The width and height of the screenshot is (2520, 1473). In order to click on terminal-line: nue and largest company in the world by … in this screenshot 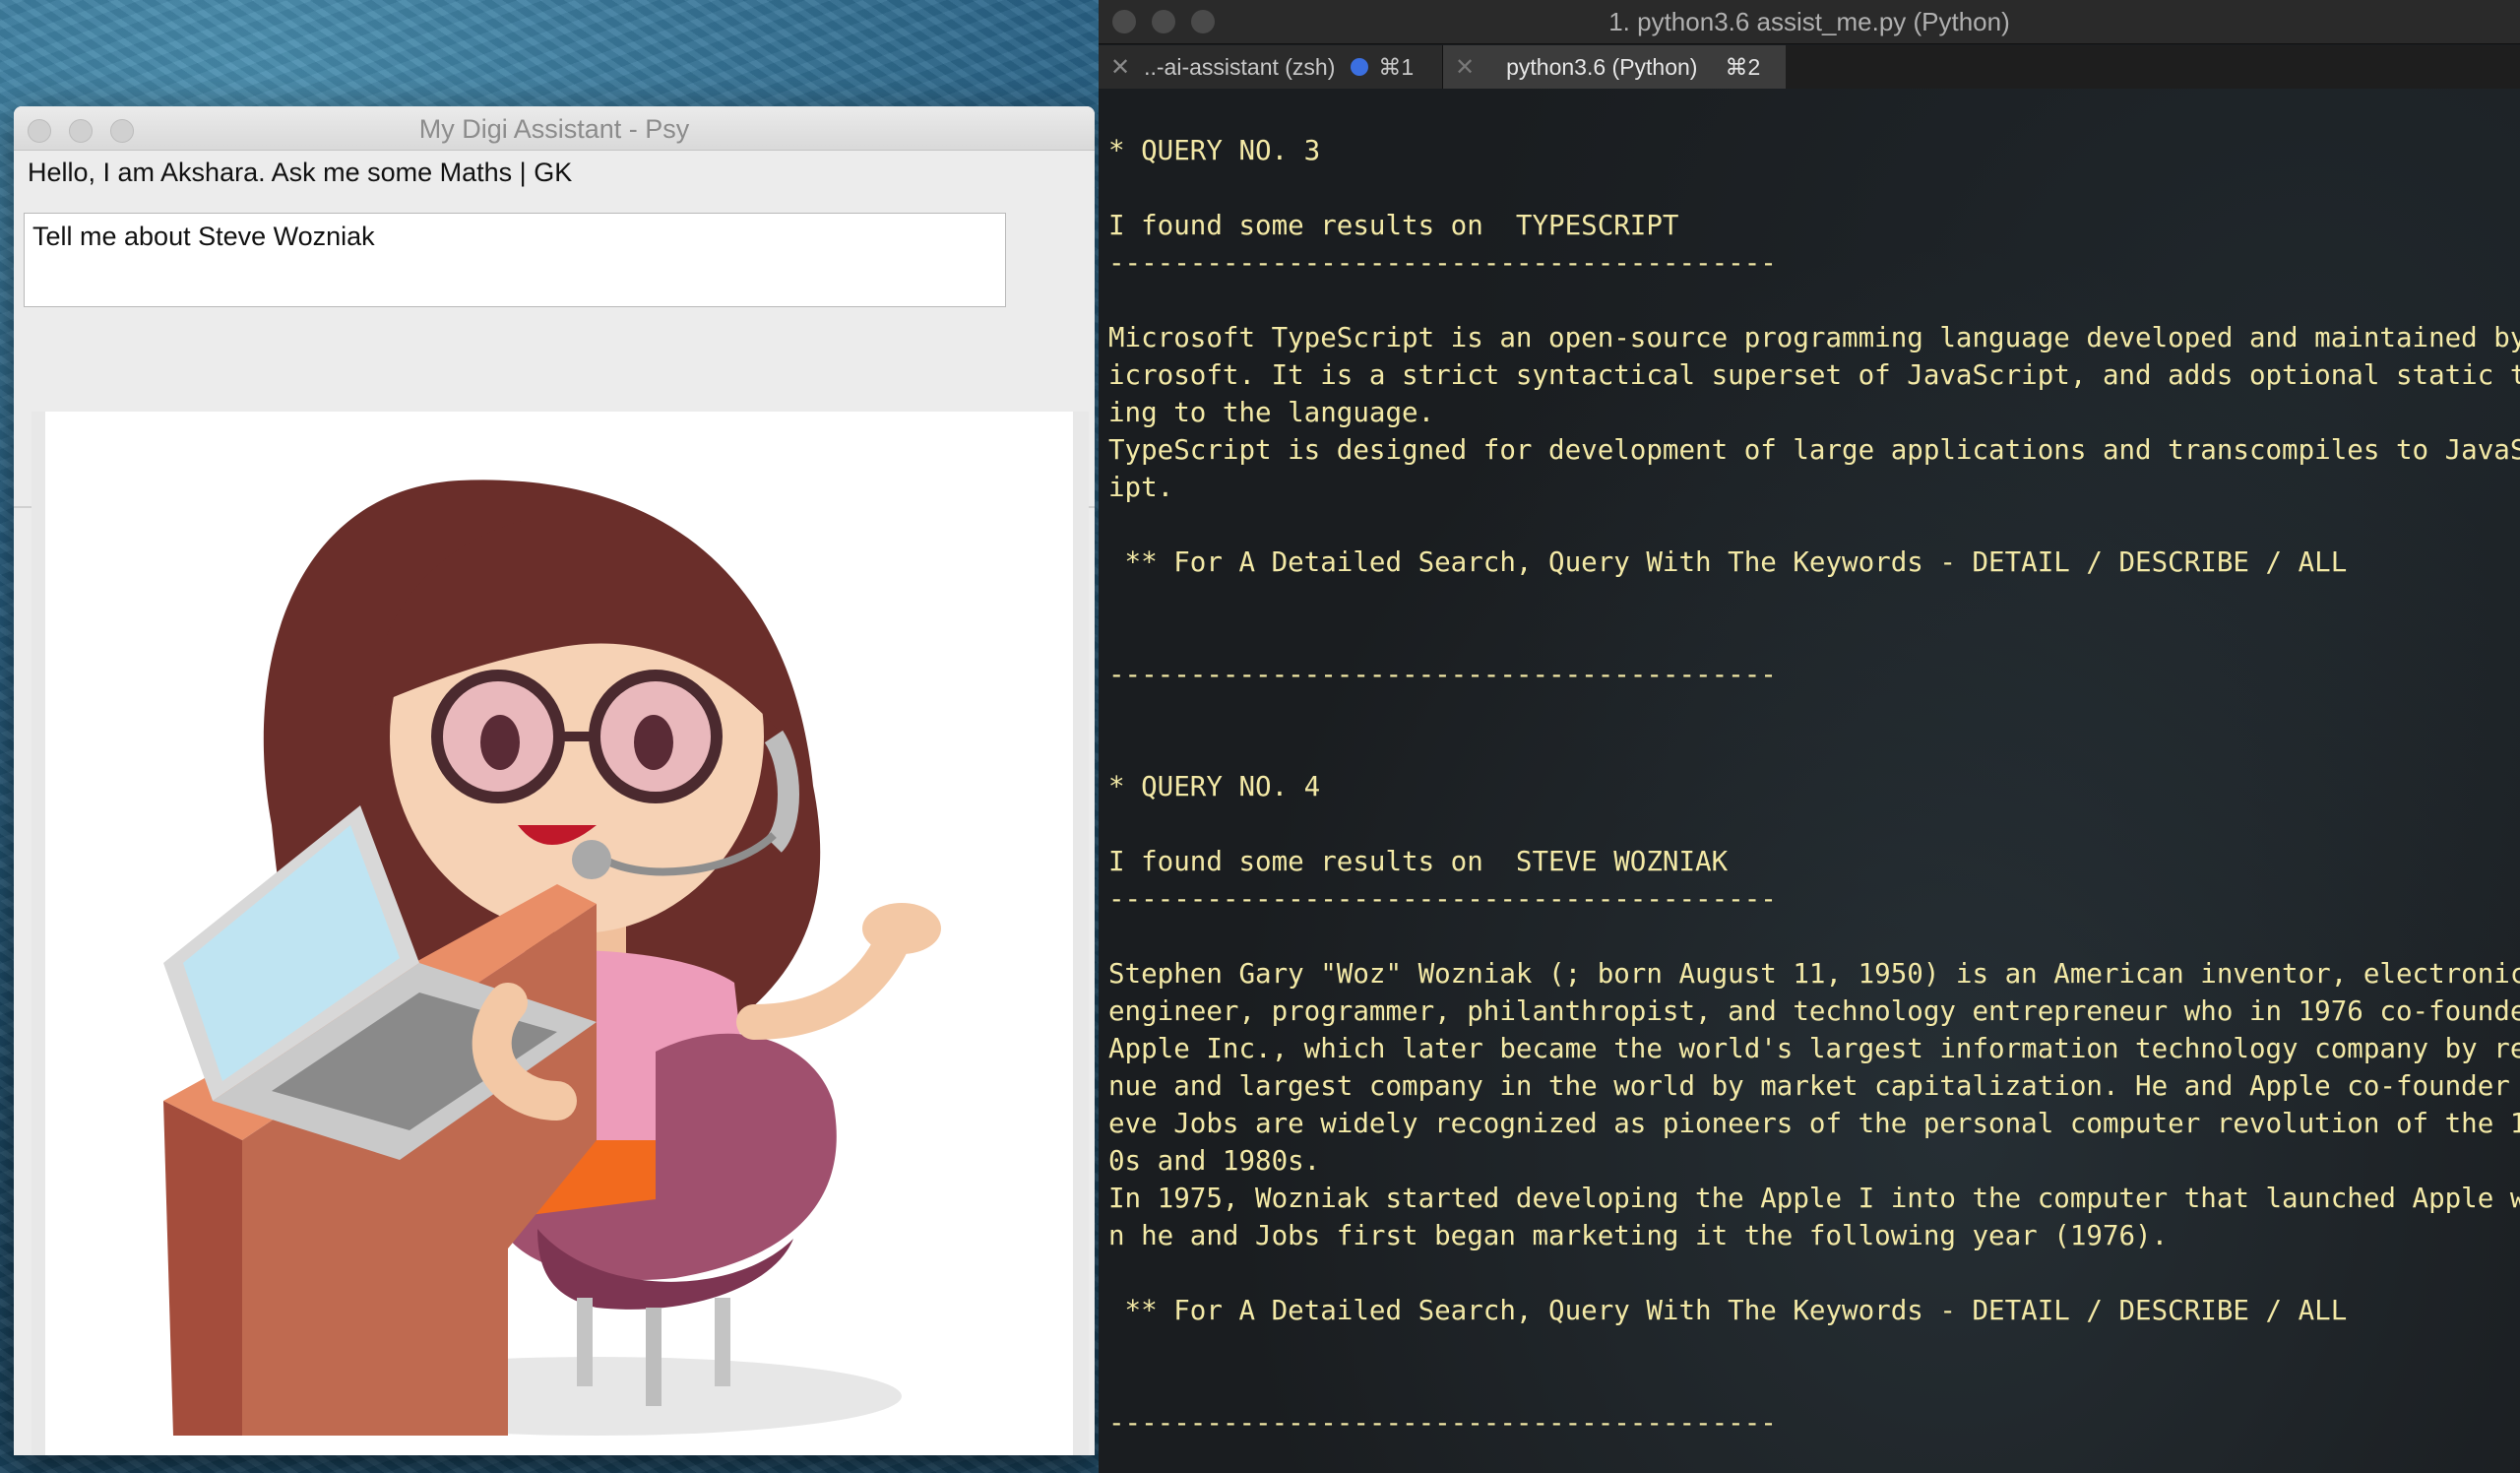, I will do `click(1814, 1086)`.